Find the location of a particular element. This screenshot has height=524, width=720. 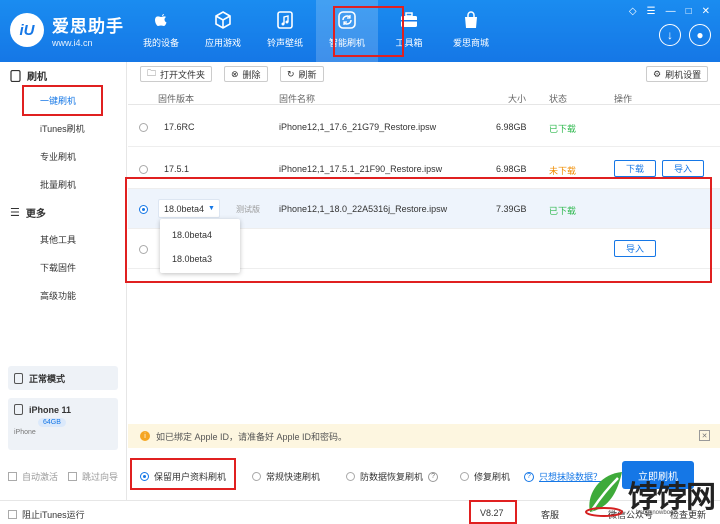

check-update-link: 检查更新 is located at coordinates (688, 514).